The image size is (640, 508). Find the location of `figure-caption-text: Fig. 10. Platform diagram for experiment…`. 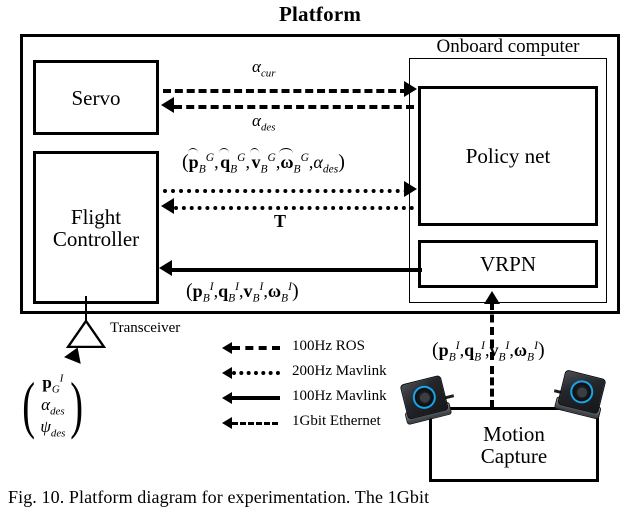

figure-caption-text: Fig. 10. Platform diagram for experiment… is located at coordinates (219, 497).